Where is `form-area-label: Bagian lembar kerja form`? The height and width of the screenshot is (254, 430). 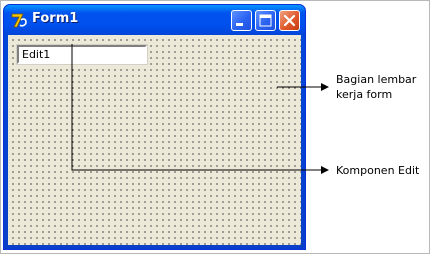 form-area-label: Bagian lembar kerja form is located at coordinates (376, 87).